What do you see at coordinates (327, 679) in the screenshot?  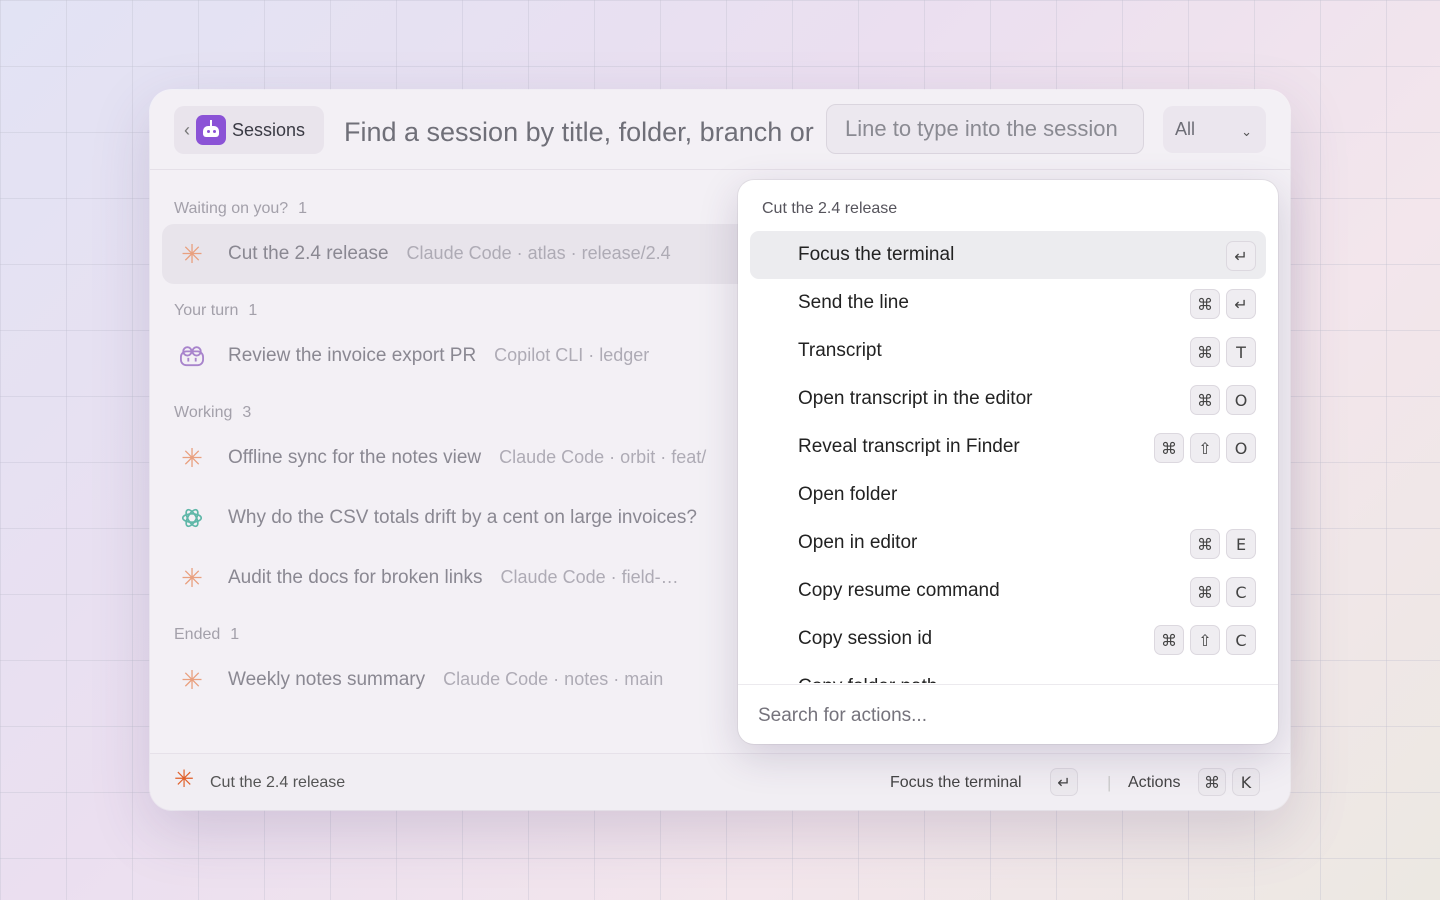 I see `session-title: Weekly notes summary` at bounding box center [327, 679].